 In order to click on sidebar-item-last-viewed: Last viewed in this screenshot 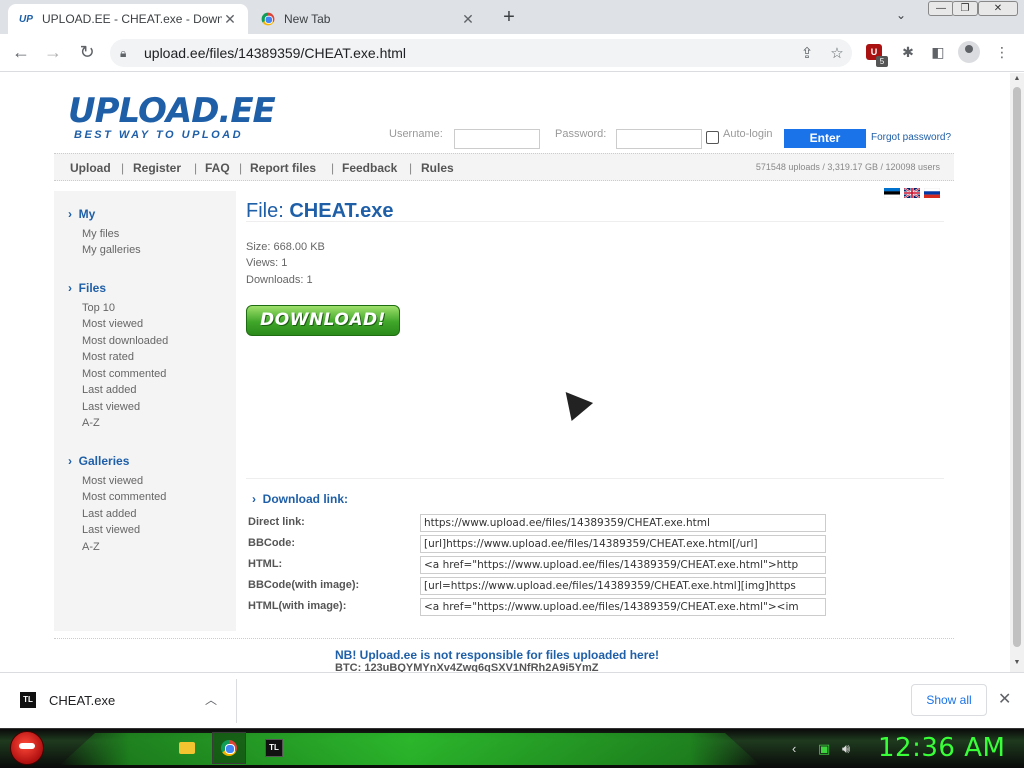, I will do `click(111, 407)`.